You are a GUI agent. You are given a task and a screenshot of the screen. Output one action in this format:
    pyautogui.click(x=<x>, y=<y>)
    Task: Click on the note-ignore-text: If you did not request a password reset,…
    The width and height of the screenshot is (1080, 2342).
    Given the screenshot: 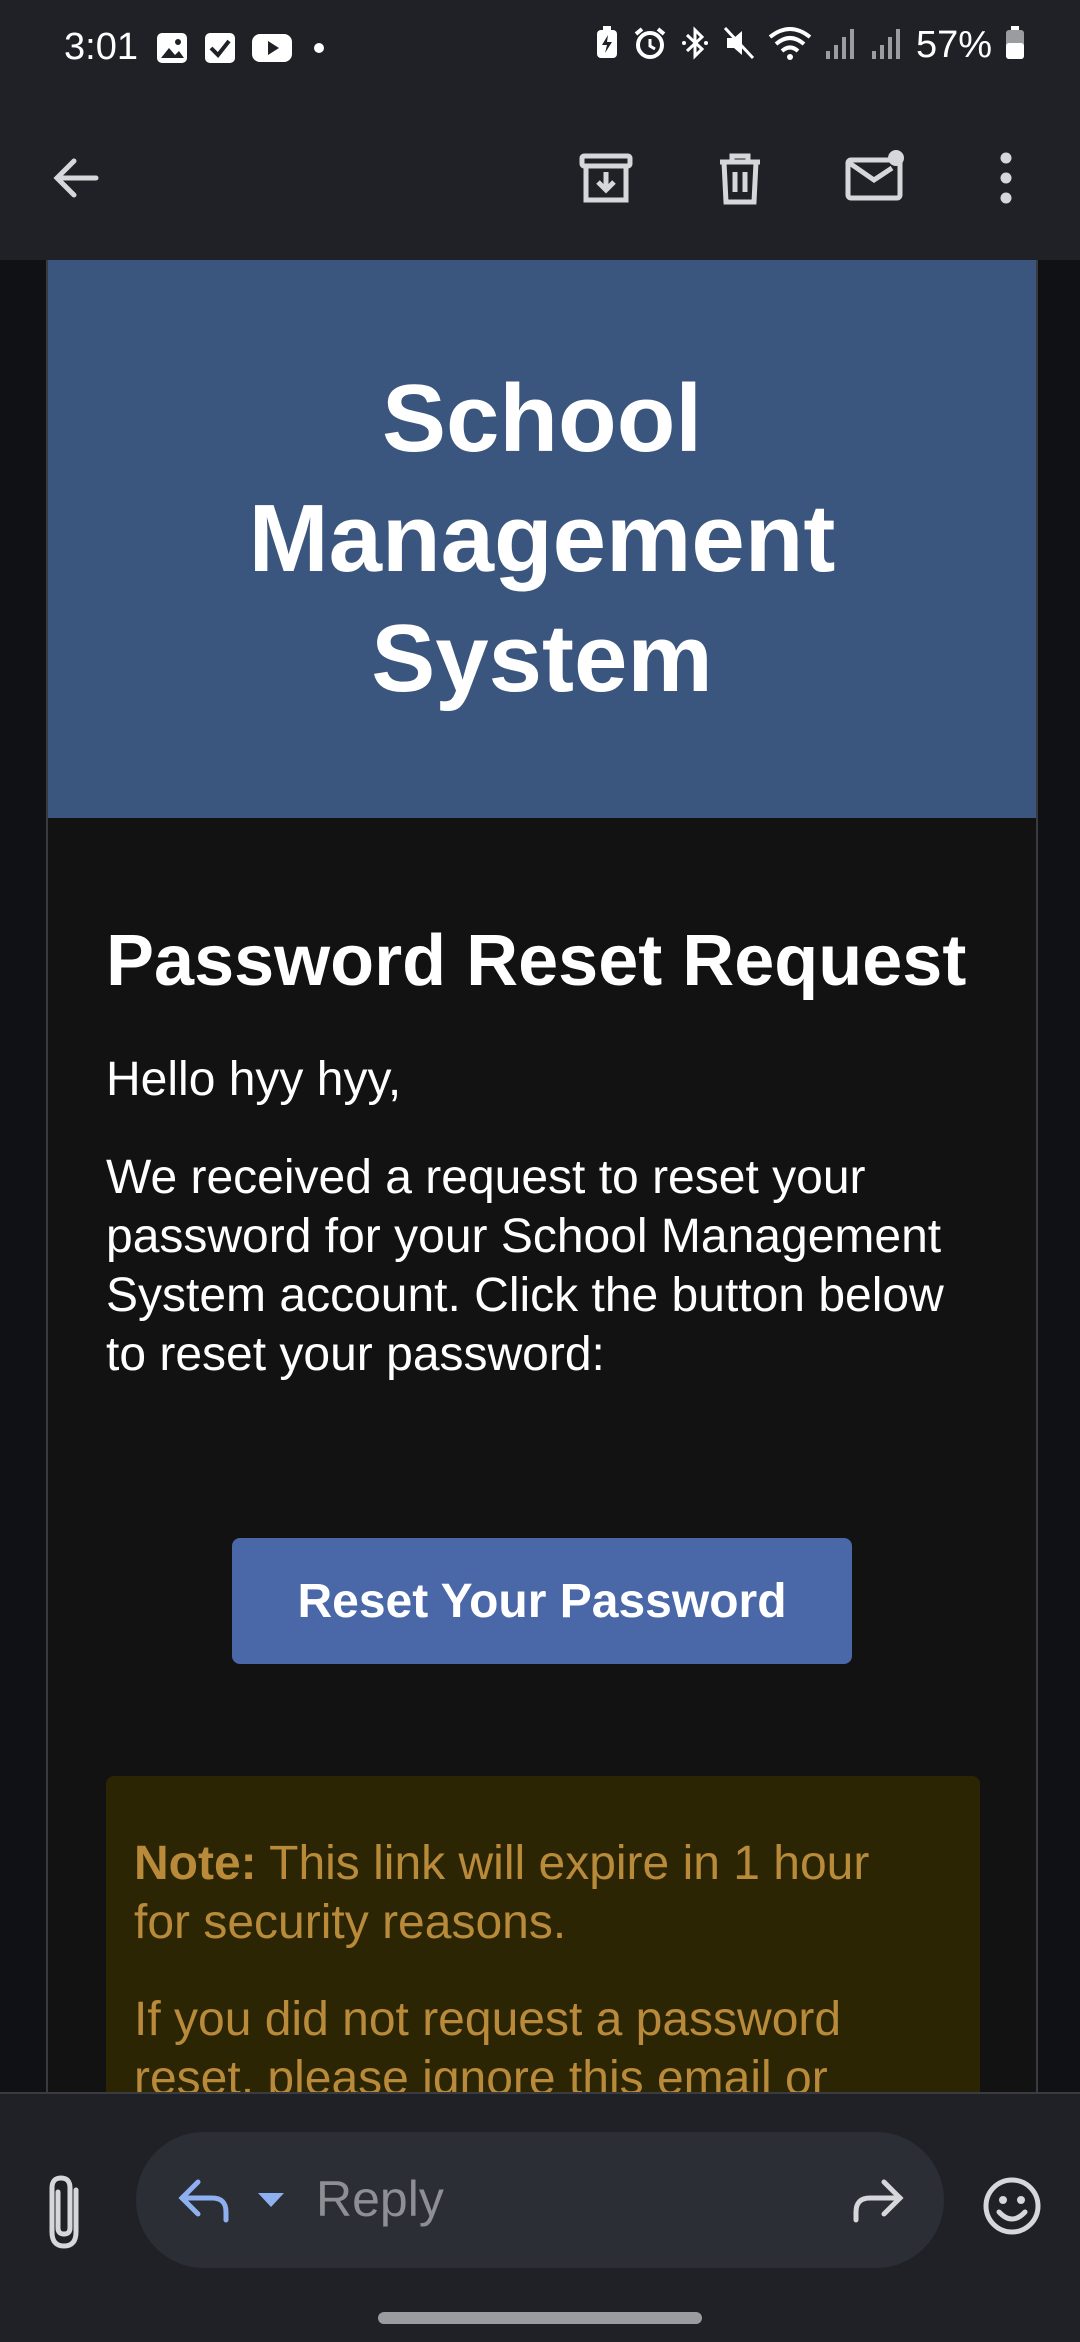 What is the action you would take?
    pyautogui.click(x=488, y=2042)
    